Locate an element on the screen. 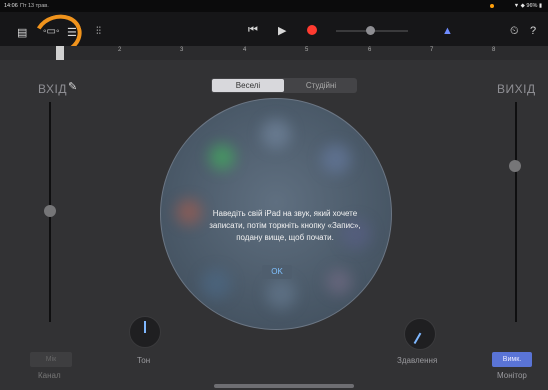  fun-tab: Веселі is located at coordinates (248, 85).